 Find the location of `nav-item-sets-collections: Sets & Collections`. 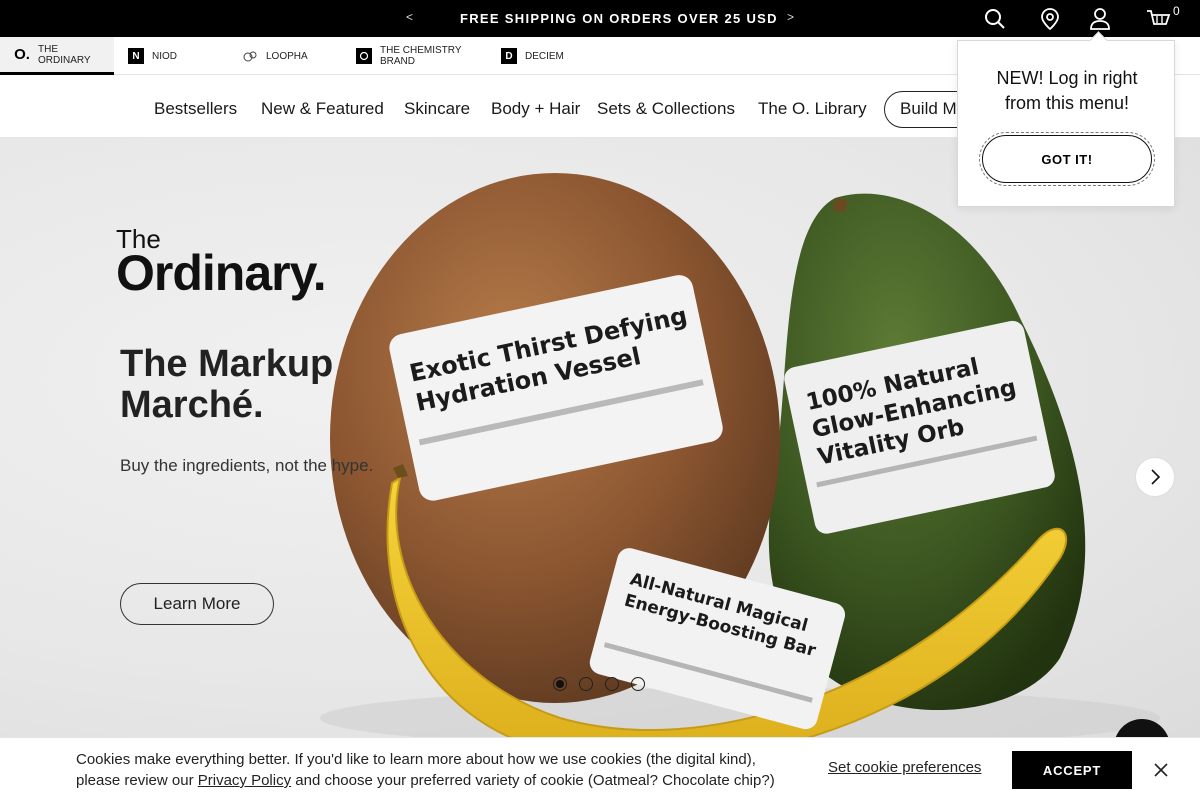

nav-item-sets-collections: Sets & Collections is located at coordinates (666, 109).